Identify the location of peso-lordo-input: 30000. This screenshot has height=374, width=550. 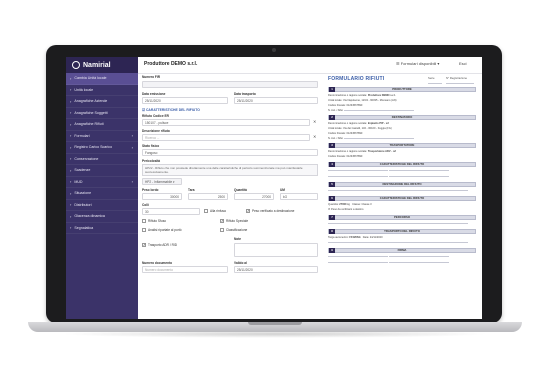
(162, 196).